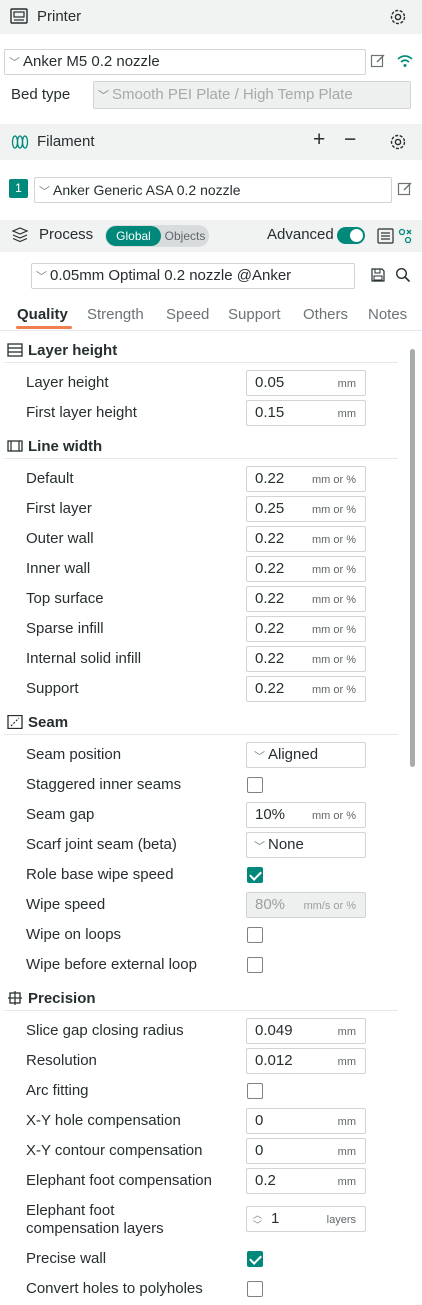  Describe the element at coordinates (255, 1259) in the screenshot. I see `precise-wall-checkbox` at that location.